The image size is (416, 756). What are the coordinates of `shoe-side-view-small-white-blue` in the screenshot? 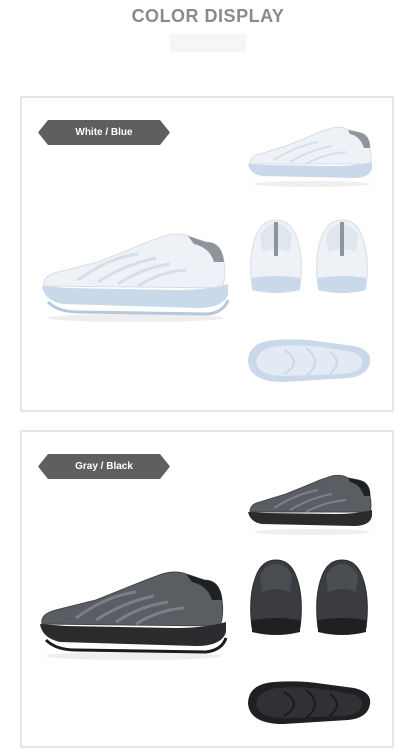 It's located at (311, 156).